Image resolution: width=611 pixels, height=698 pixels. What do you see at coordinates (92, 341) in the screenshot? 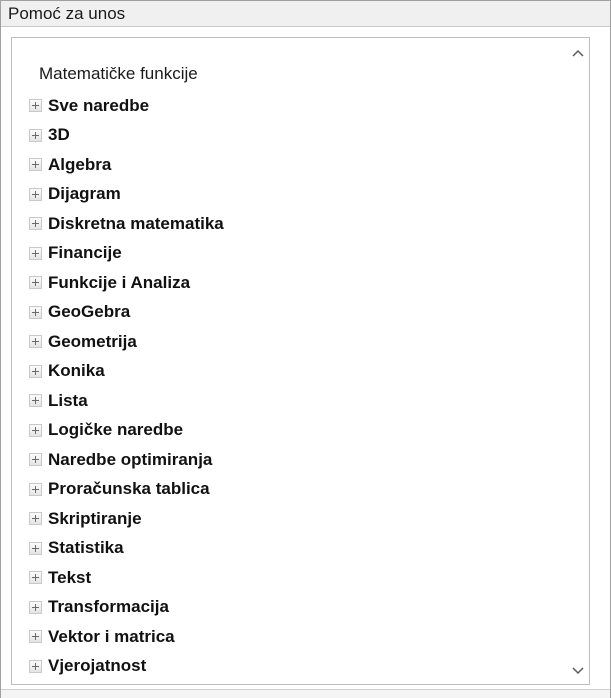
I see `tree-item-label: Geometrija` at bounding box center [92, 341].